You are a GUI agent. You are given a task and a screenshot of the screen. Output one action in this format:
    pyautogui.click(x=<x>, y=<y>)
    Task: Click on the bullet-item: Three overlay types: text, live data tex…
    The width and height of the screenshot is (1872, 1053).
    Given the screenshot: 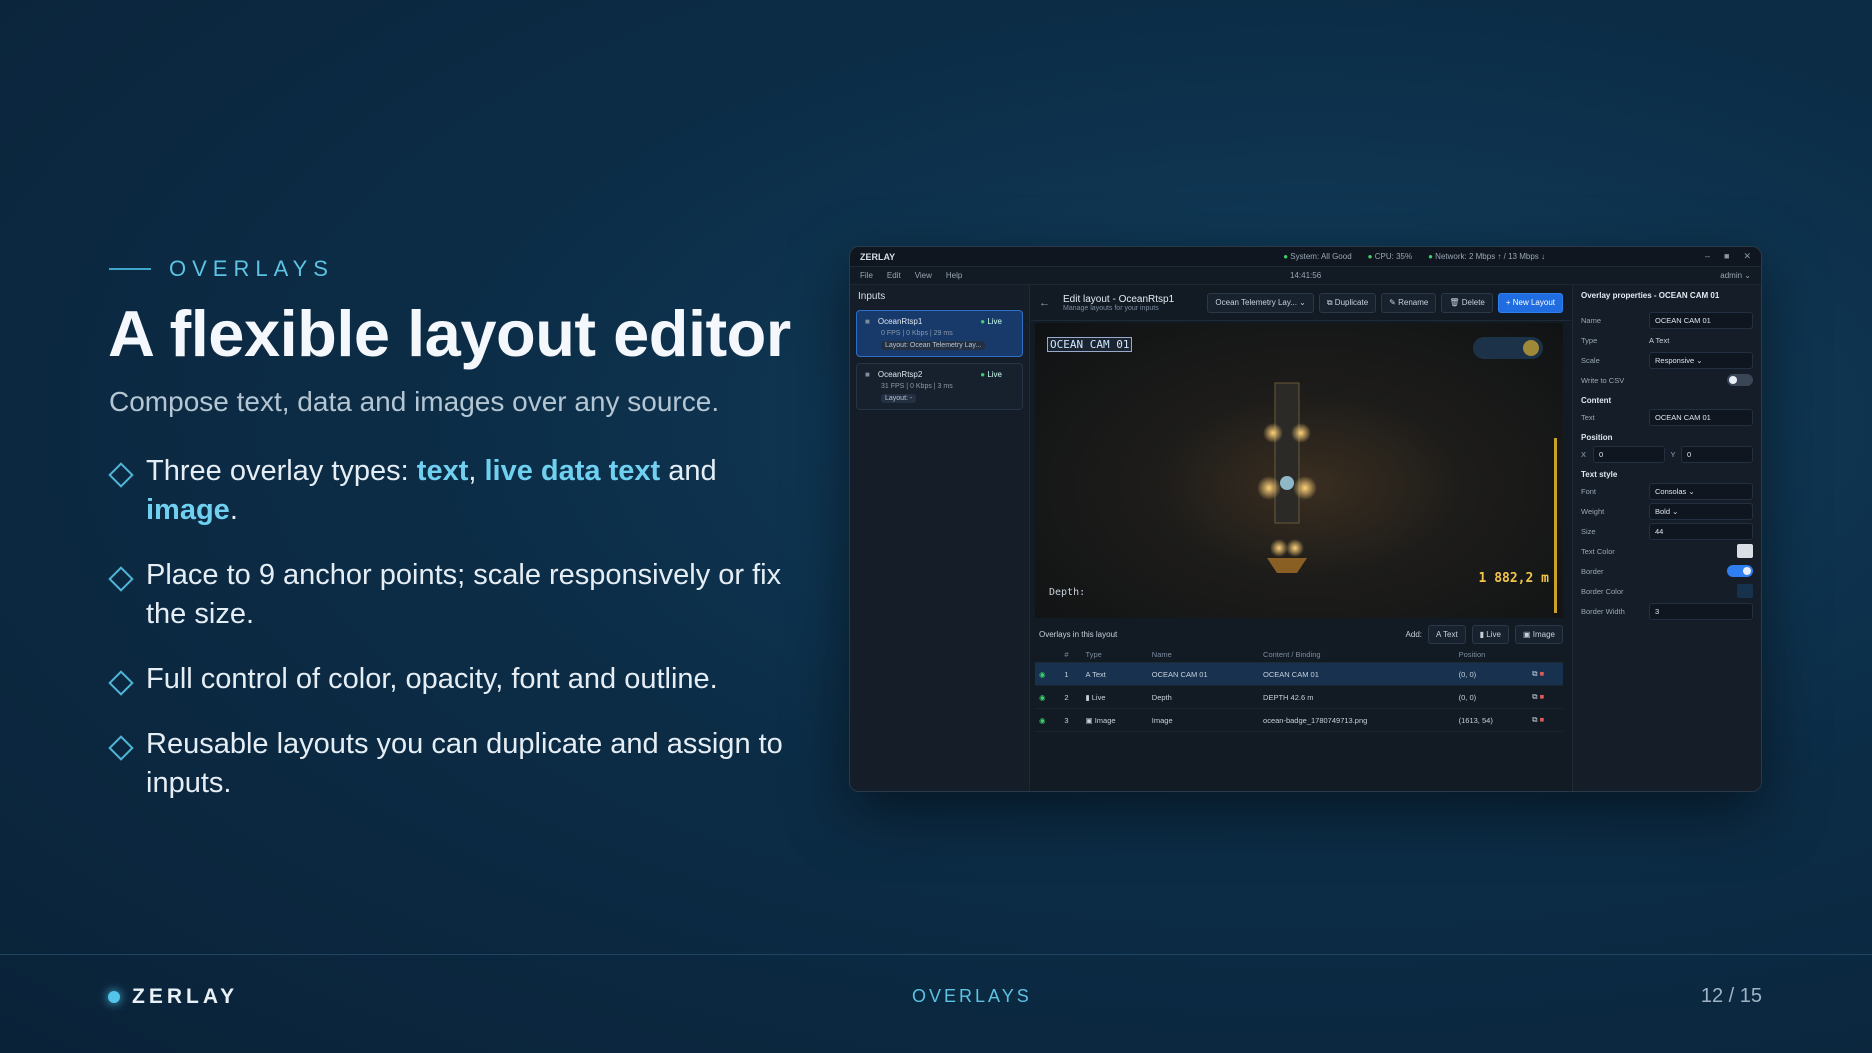 What is the action you would take?
    pyautogui.click(x=453, y=491)
    